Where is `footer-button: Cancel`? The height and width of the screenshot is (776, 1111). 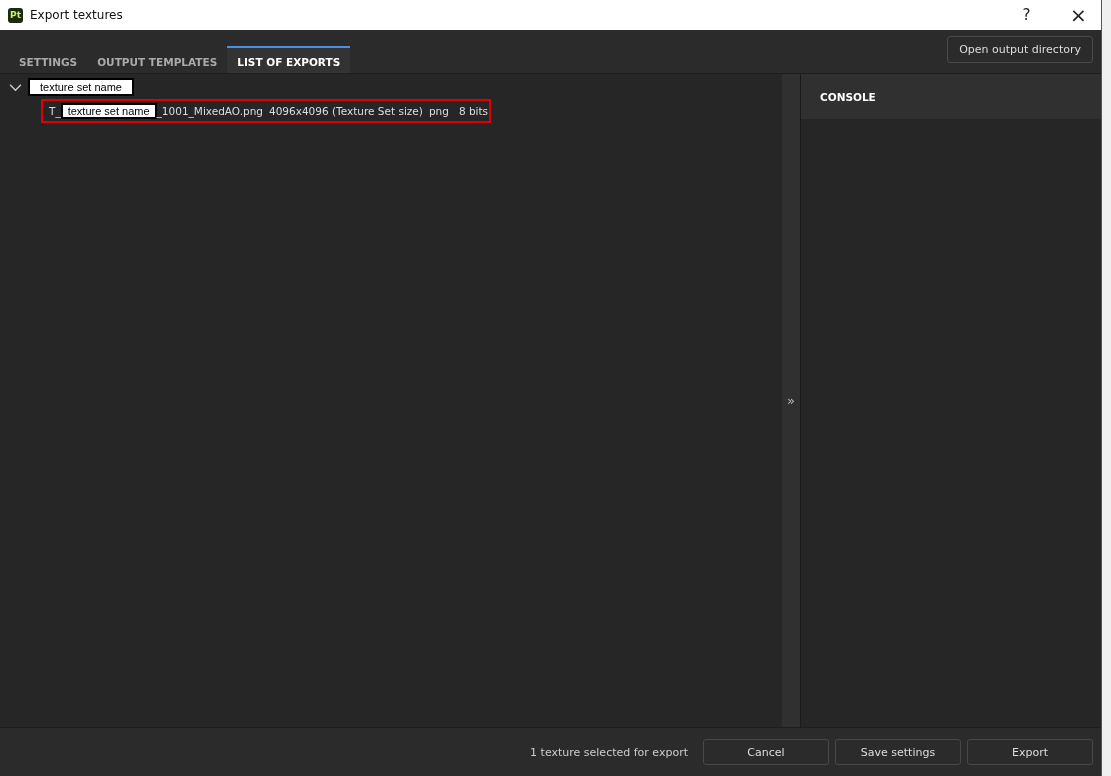
footer-button: Cancel is located at coordinates (766, 752).